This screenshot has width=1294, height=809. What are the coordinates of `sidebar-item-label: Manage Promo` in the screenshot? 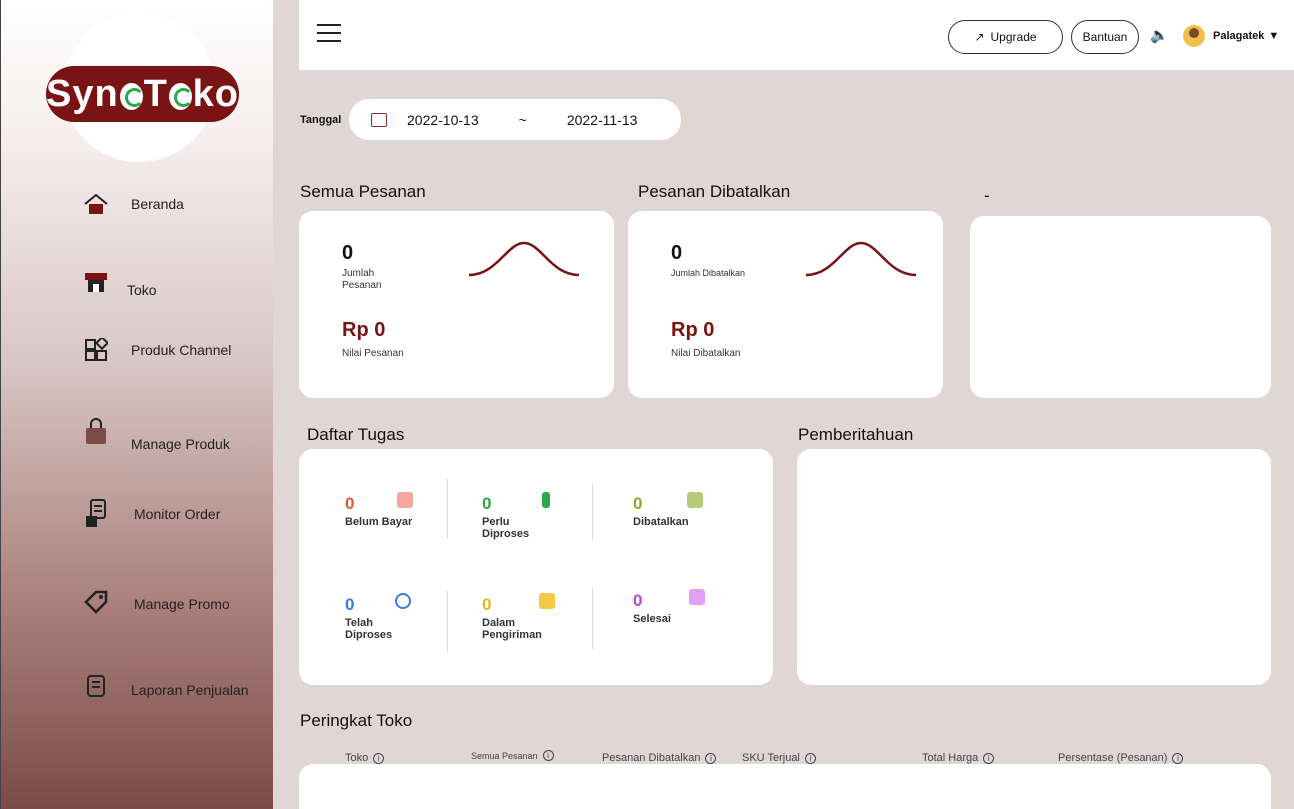 It's located at (182, 604).